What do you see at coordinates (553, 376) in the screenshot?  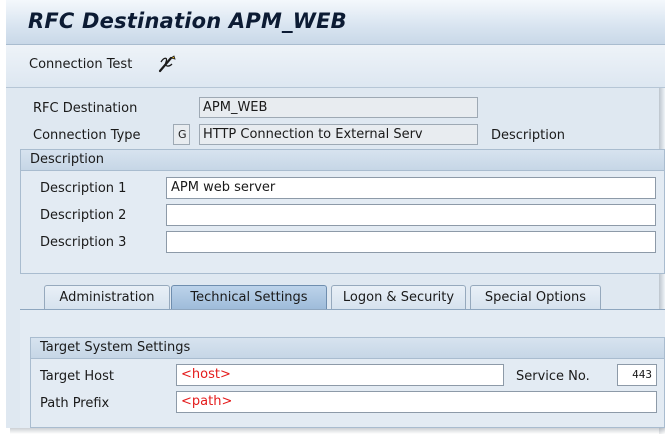 I see `service-no-label: Service No.` at bounding box center [553, 376].